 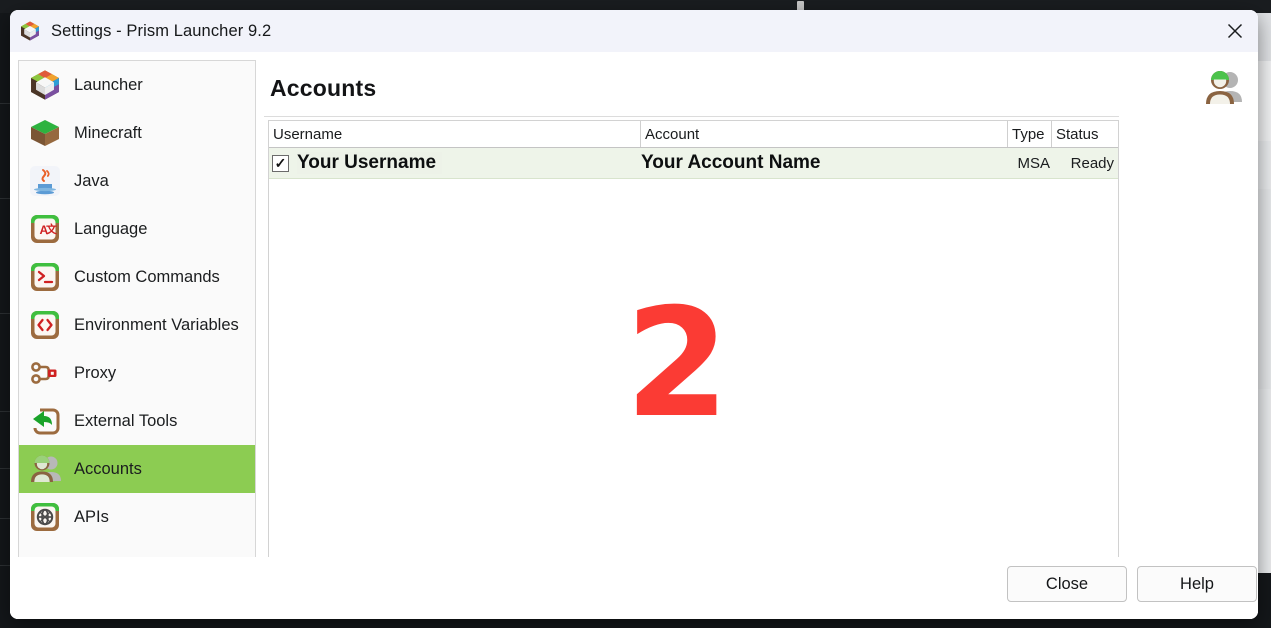 What do you see at coordinates (45, 421) in the screenshot?
I see `external-tools-icon` at bounding box center [45, 421].